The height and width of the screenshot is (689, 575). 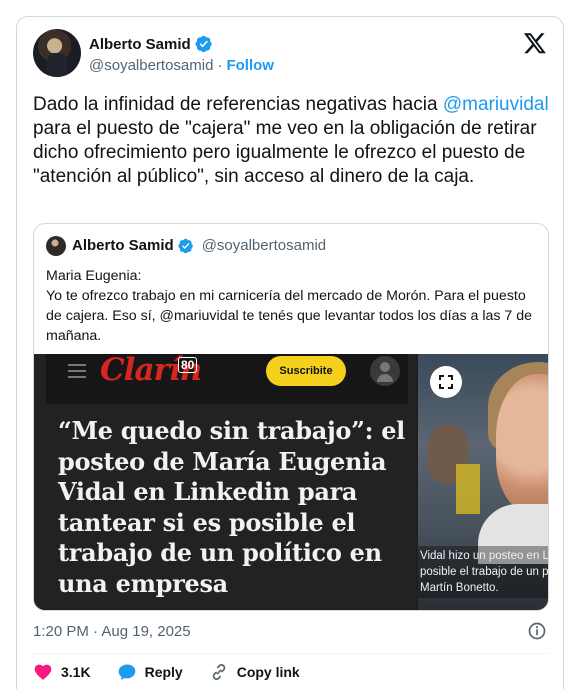 I want to click on caption-line: Vidal hizo un posteo en Li, so click(x=484, y=556).